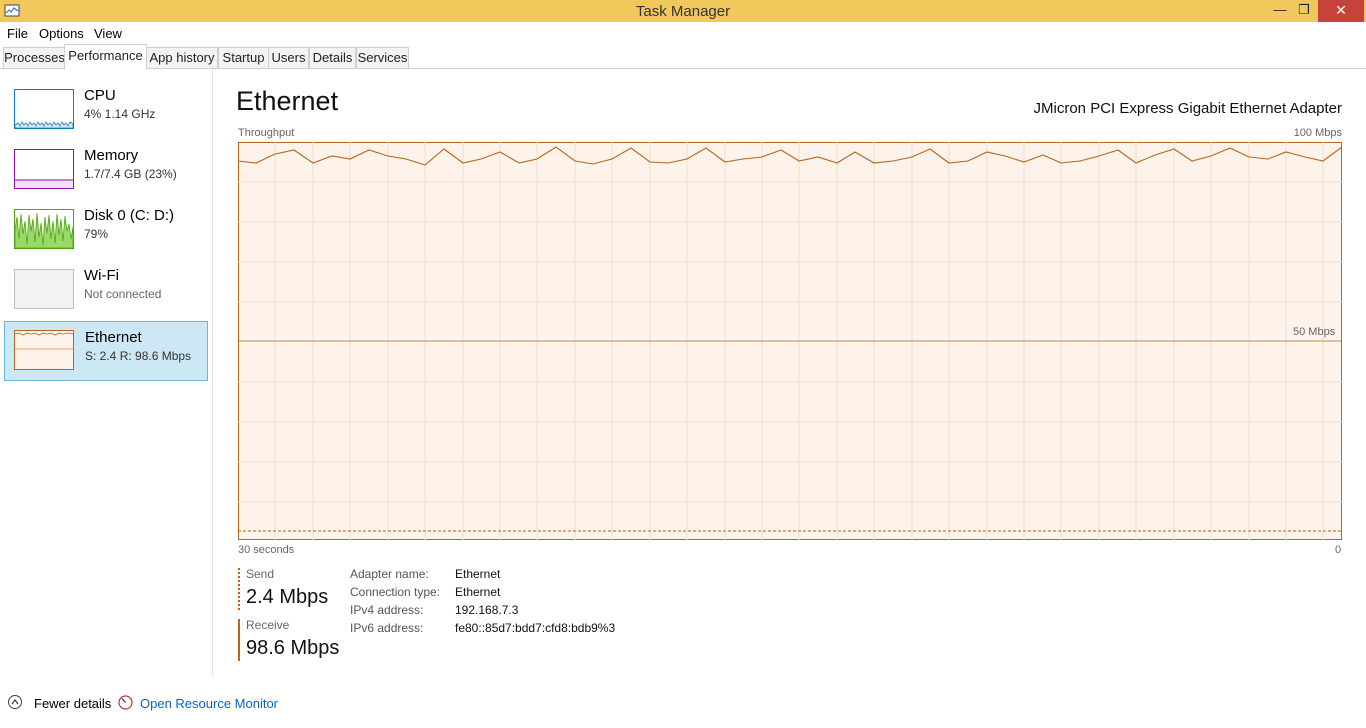 This screenshot has width=1366, height=728. I want to click on adapter-name-key: Adapter name:, so click(389, 574).